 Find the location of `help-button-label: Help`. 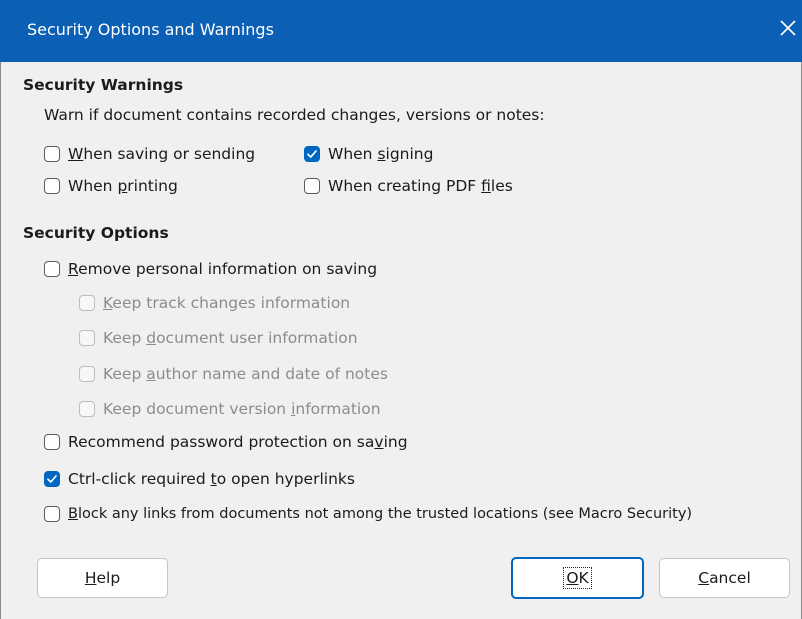

help-button-label: Help is located at coordinates (102, 578).